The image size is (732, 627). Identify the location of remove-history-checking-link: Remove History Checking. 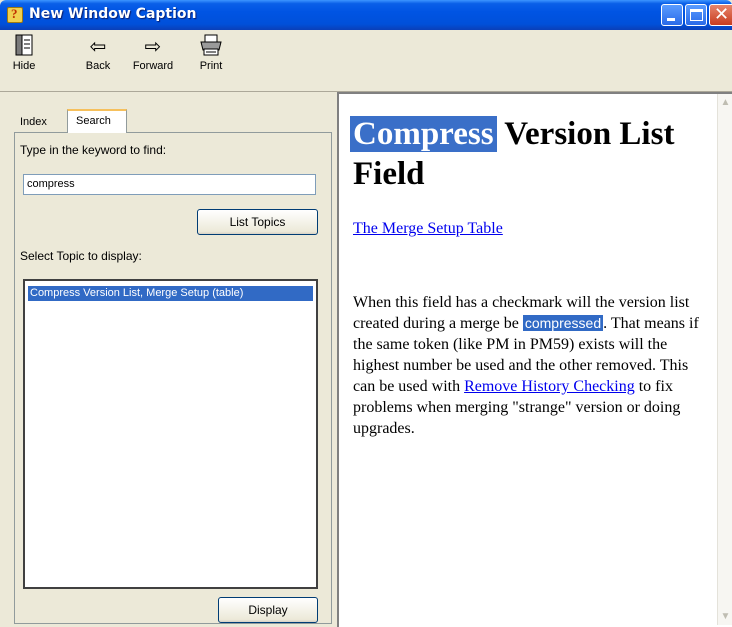
(549, 386).